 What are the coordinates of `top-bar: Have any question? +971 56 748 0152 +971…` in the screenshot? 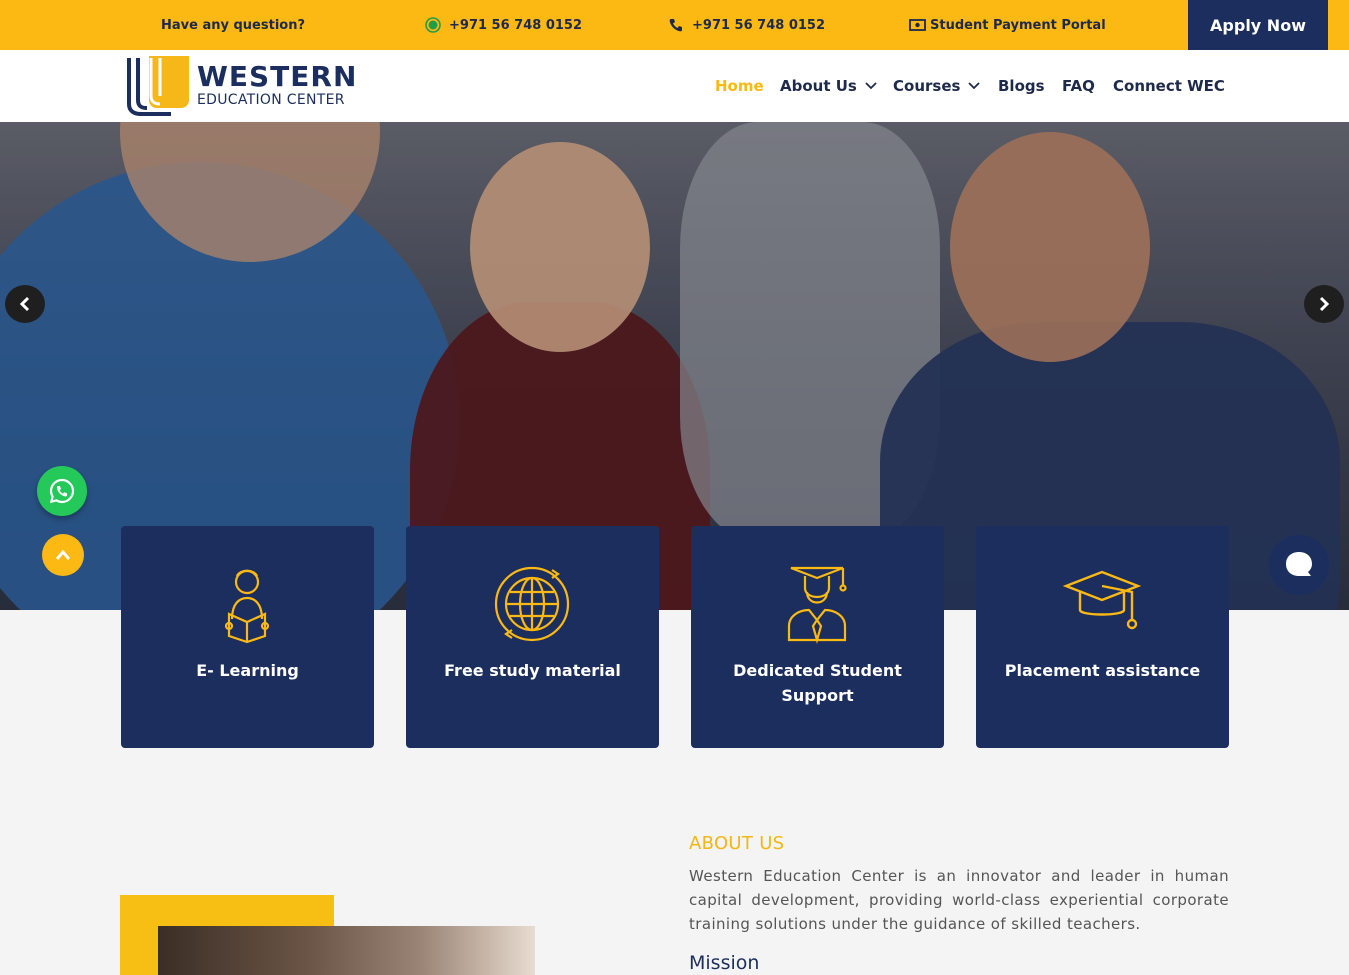 It's located at (674, 25).